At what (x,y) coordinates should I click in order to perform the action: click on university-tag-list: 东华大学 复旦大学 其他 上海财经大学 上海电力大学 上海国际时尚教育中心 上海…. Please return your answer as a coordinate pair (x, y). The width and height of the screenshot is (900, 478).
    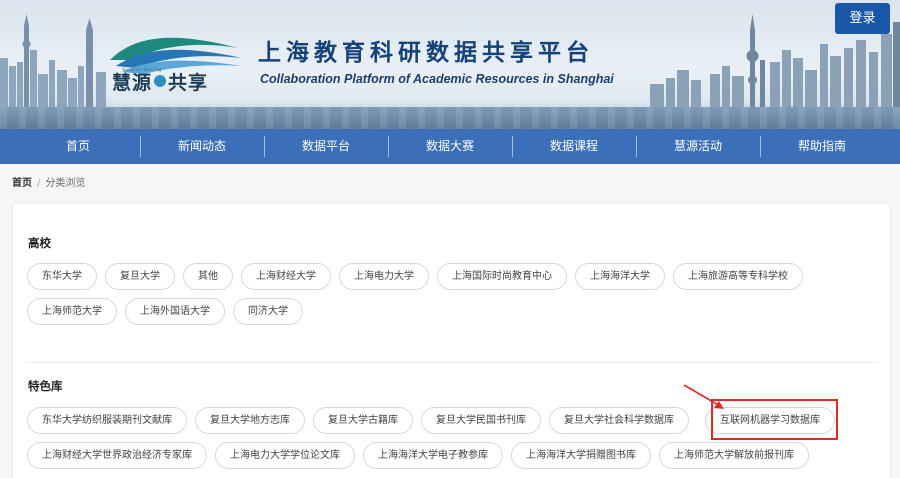
    Looking at the image, I should click on (452, 294).